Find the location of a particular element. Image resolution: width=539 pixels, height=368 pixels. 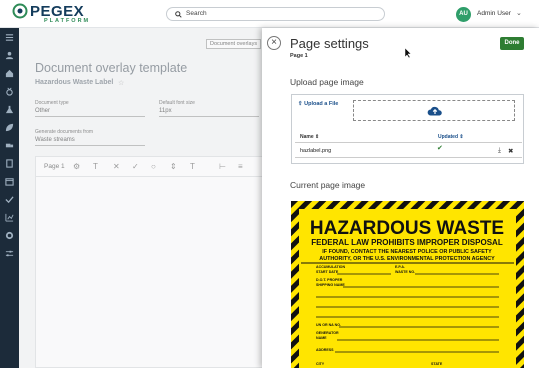

pegex-logo: PEGEX PLATFORM is located at coordinates (50, 13).